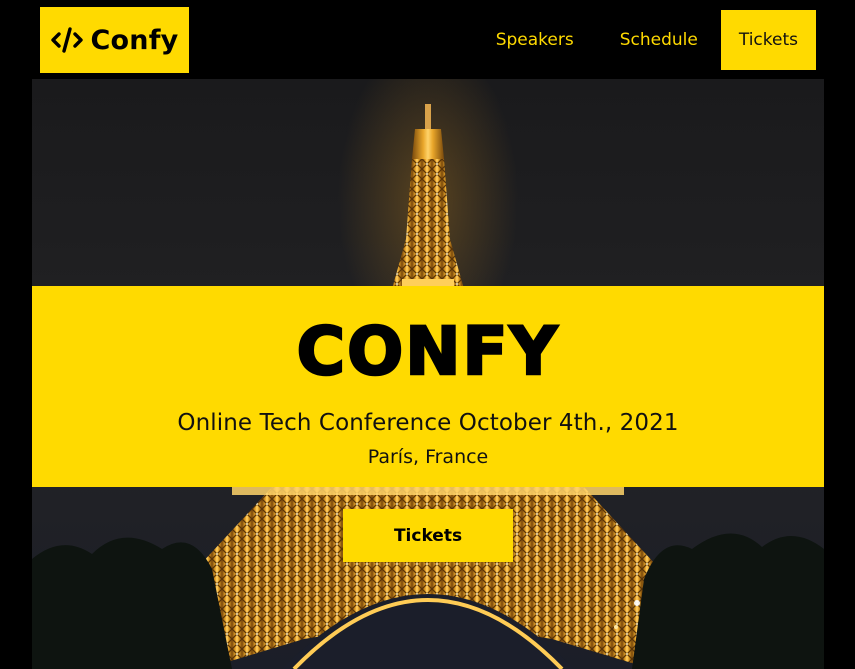 The width and height of the screenshot is (855, 669). I want to click on main-nav: Speakers Schedule Tickets, so click(644, 40).